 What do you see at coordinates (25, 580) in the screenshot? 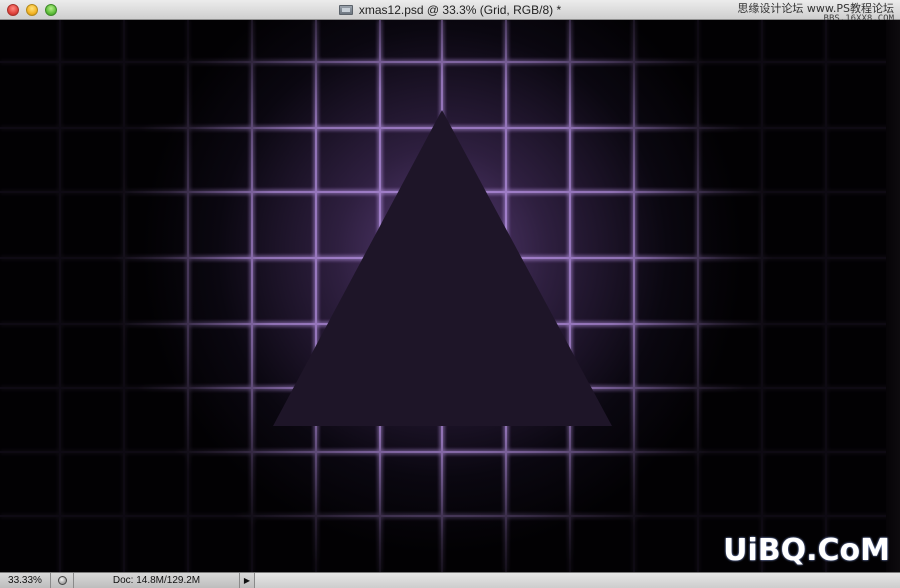
I see `zoom-level: 33.33%` at bounding box center [25, 580].